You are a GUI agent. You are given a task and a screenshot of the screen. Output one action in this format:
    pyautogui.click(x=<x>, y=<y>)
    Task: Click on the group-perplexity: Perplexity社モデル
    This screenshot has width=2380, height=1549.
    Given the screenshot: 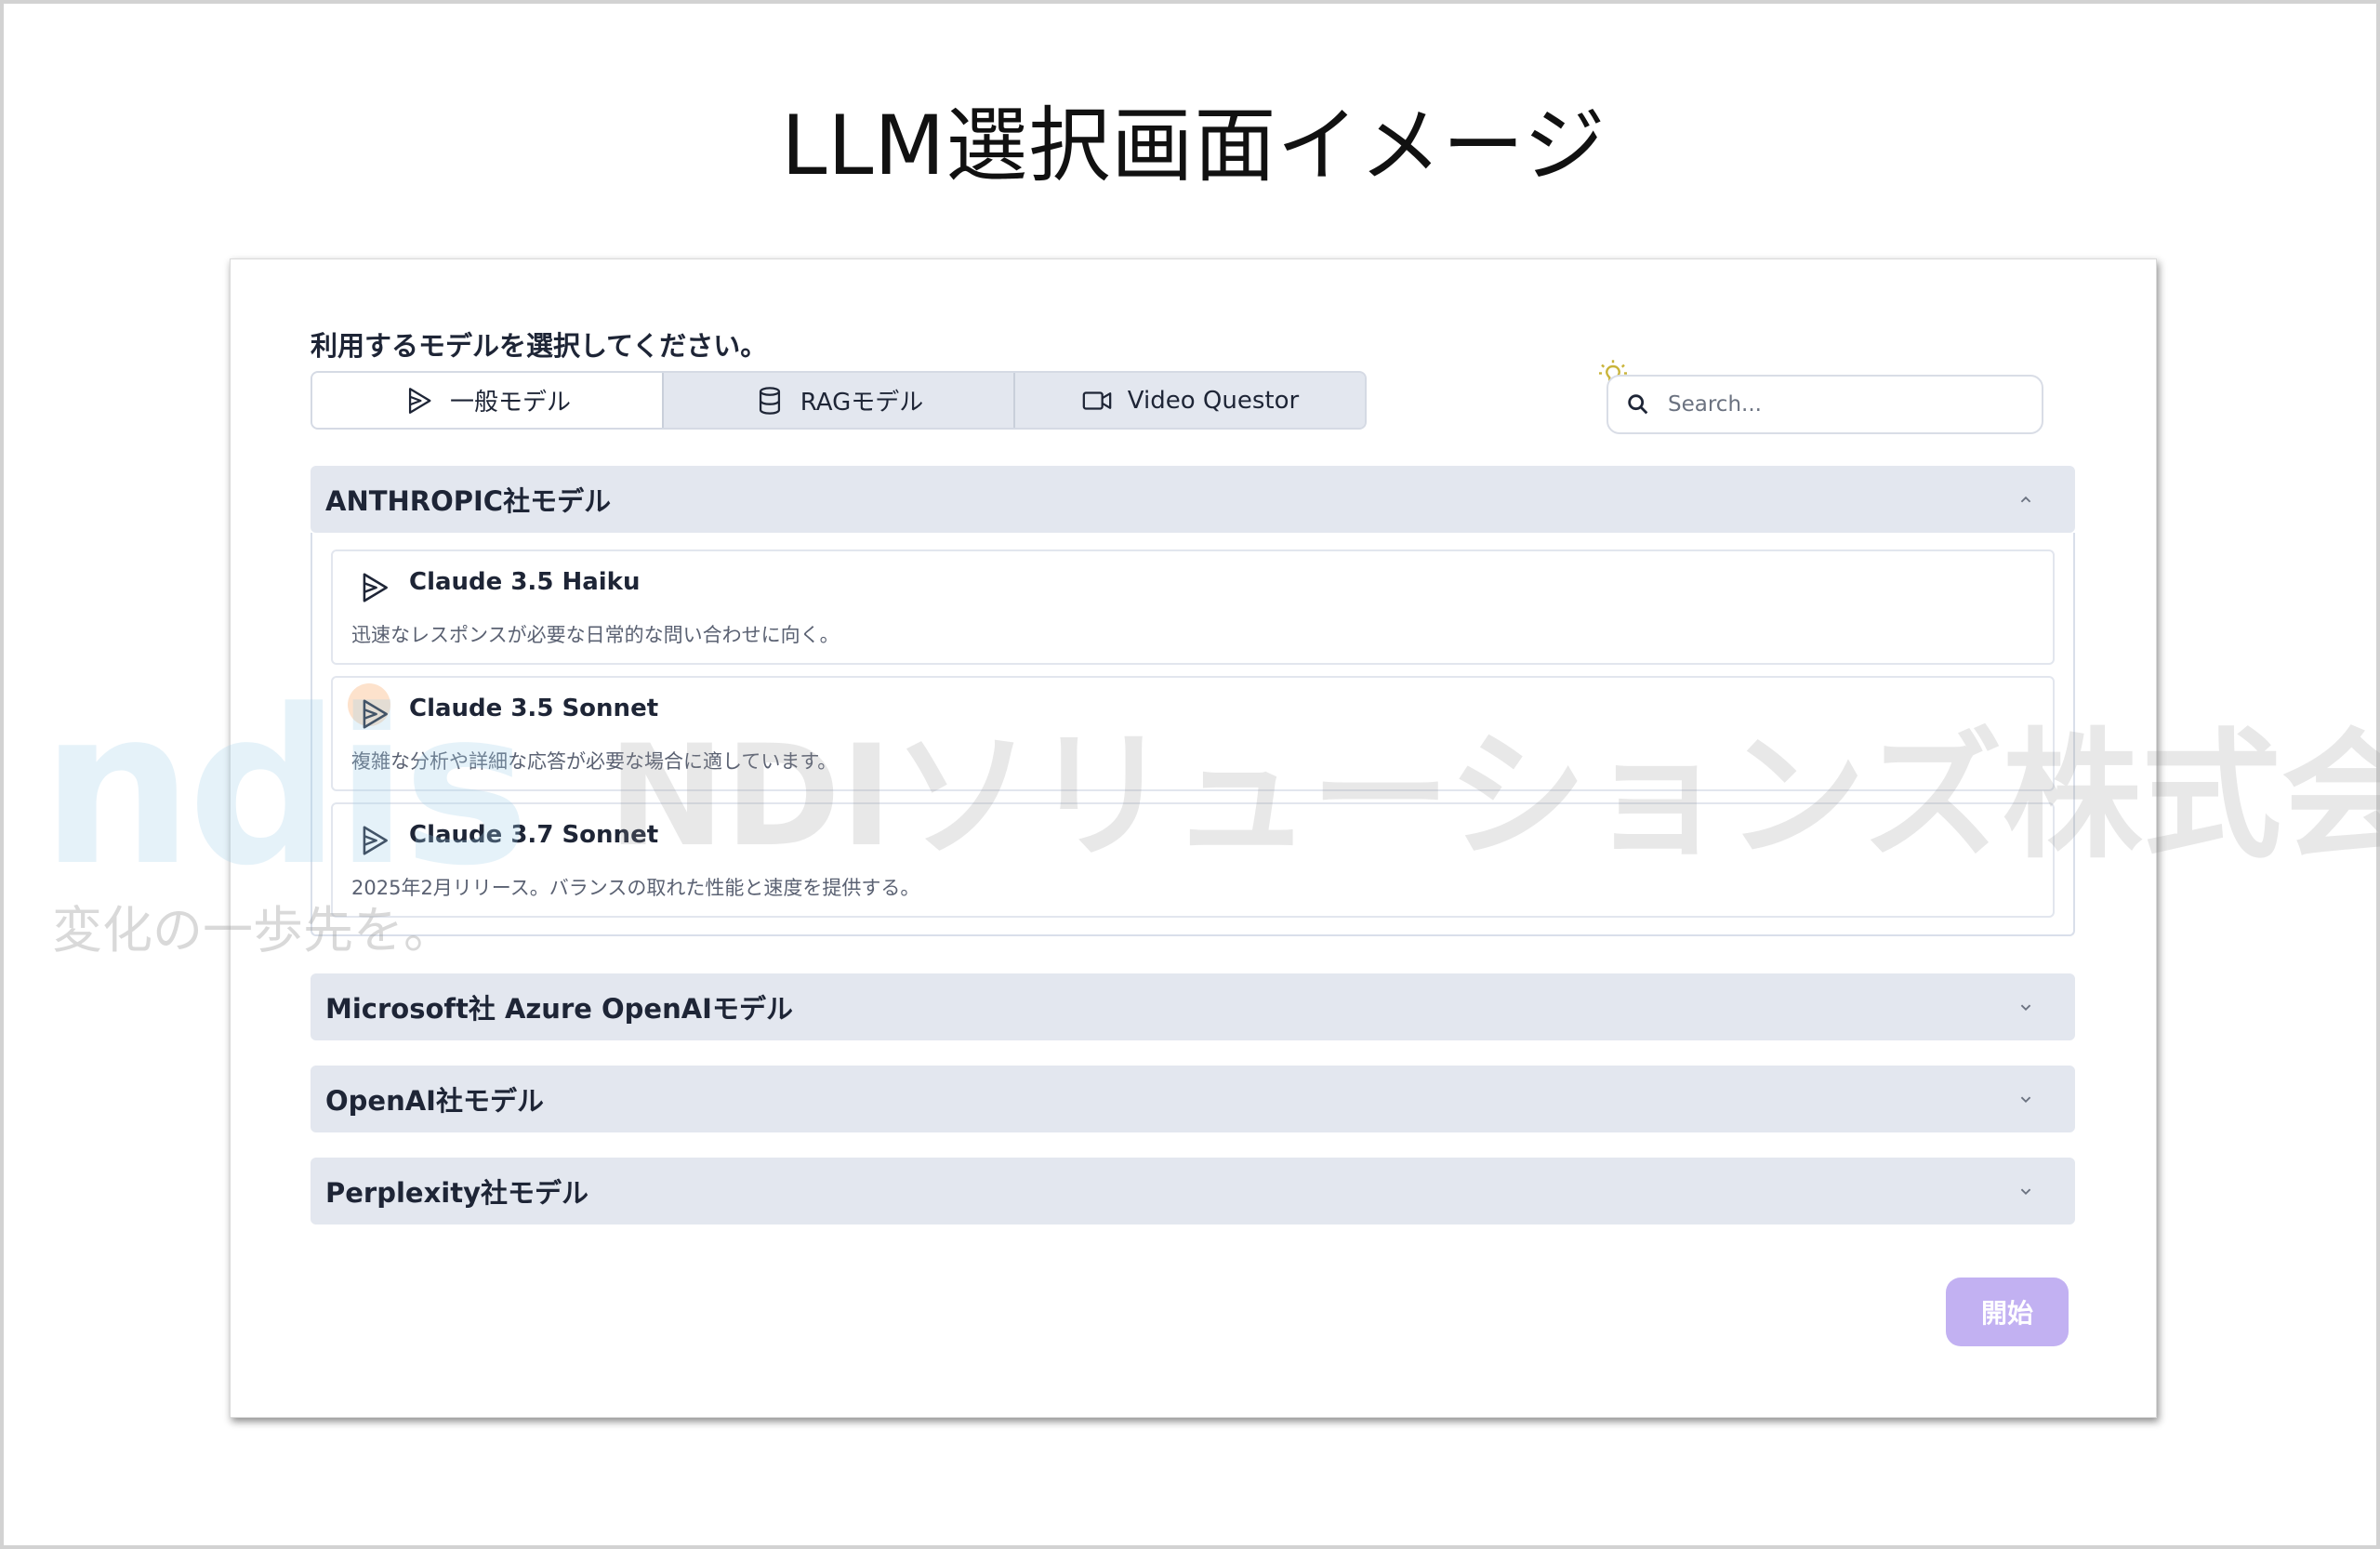 What is the action you would take?
    pyautogui.click(x=1193, y=1191)
    